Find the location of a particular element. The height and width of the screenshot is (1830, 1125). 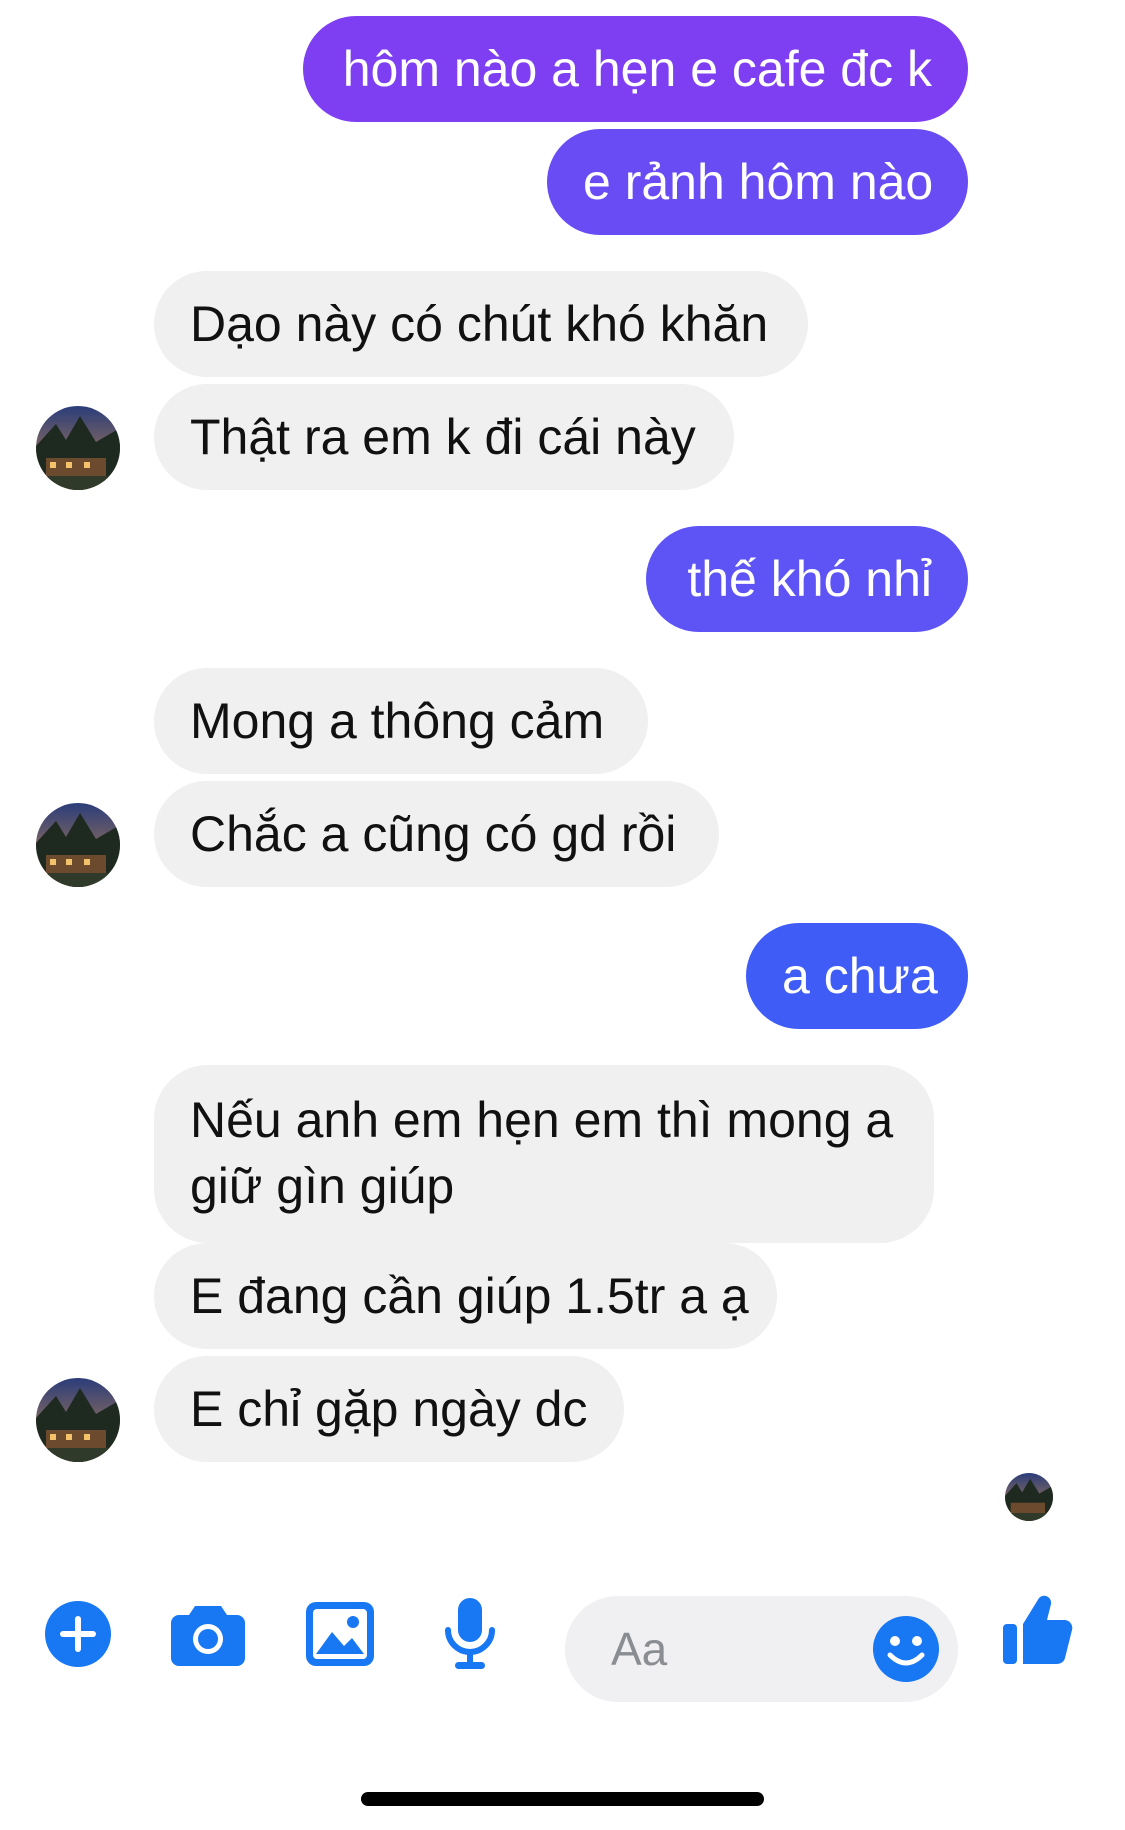

message-received-1: Dạo này có chút khó khăn is located at coordinates (481, 324).